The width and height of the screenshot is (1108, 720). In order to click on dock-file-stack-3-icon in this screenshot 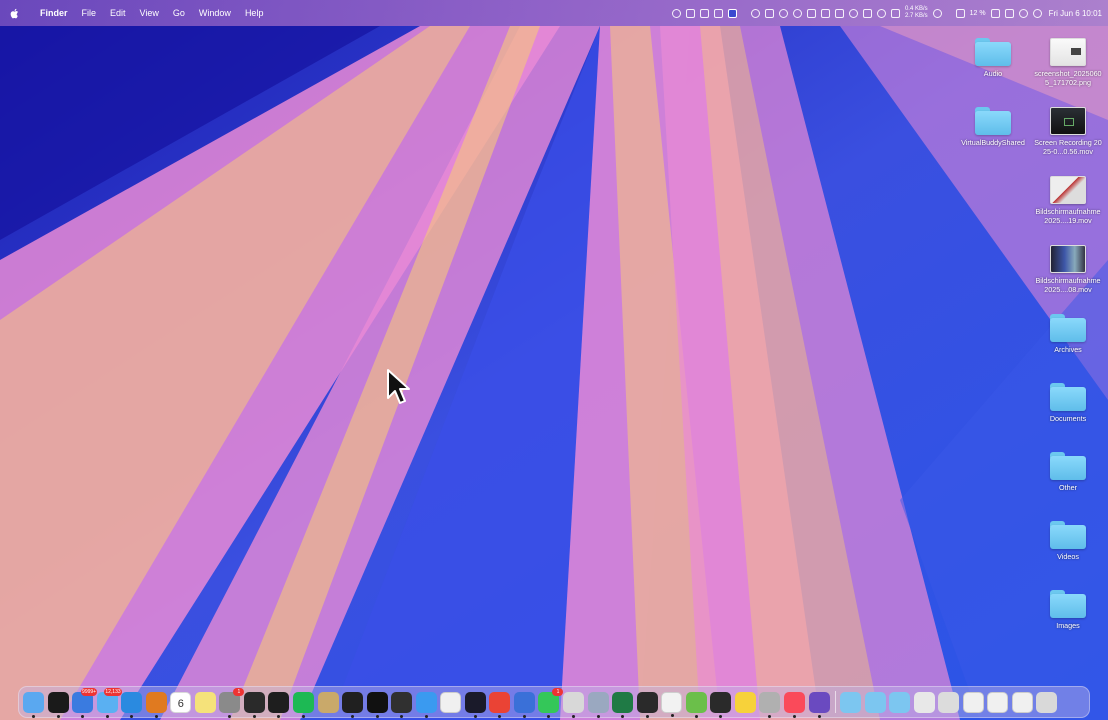, I will do `click(998, 702)`.